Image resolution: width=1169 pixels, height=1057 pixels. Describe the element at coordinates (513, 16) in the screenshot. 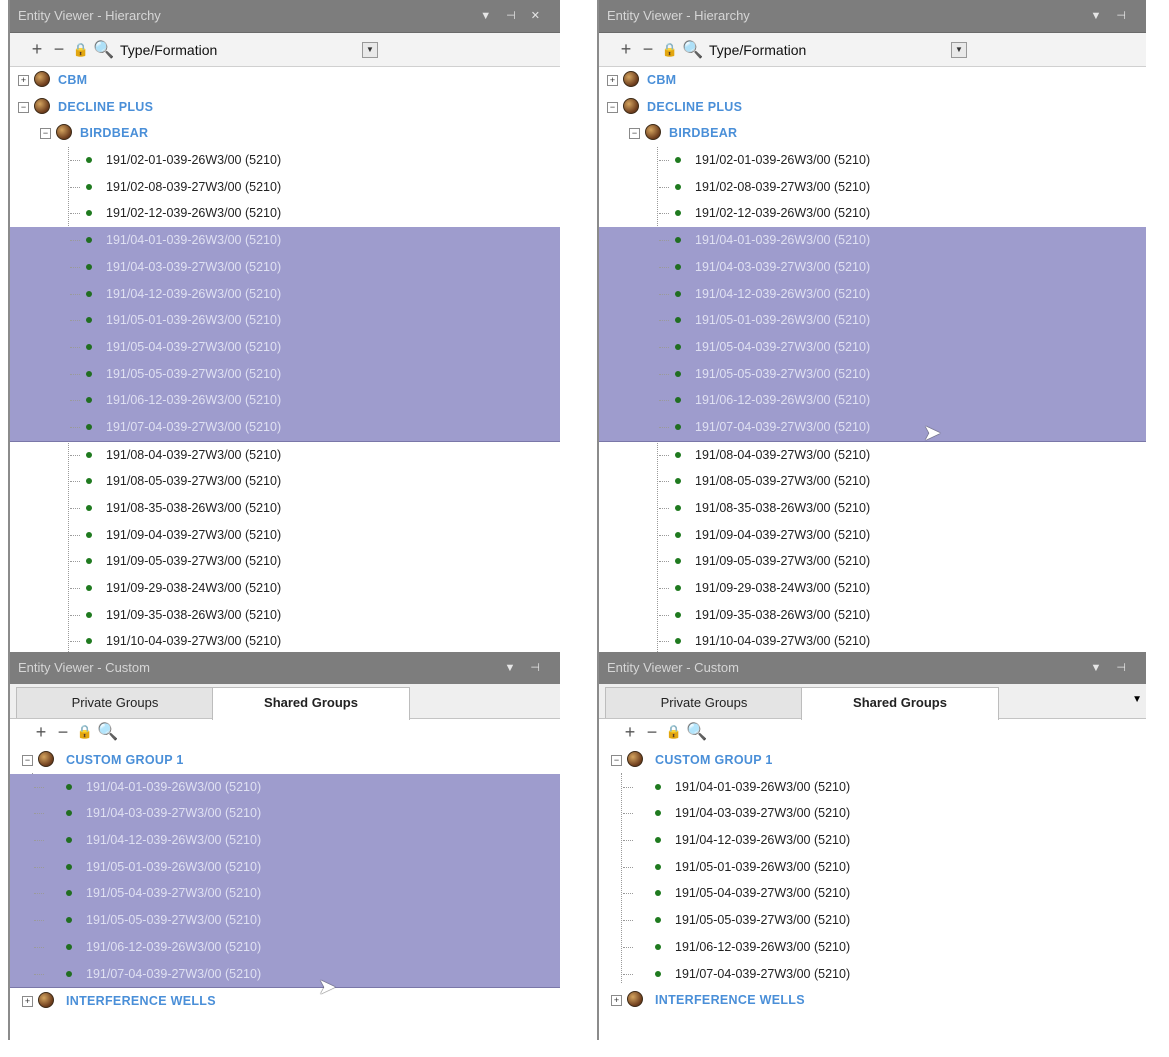

I see `titlebar-controls: ▼ ⊣ ✕` at that location.